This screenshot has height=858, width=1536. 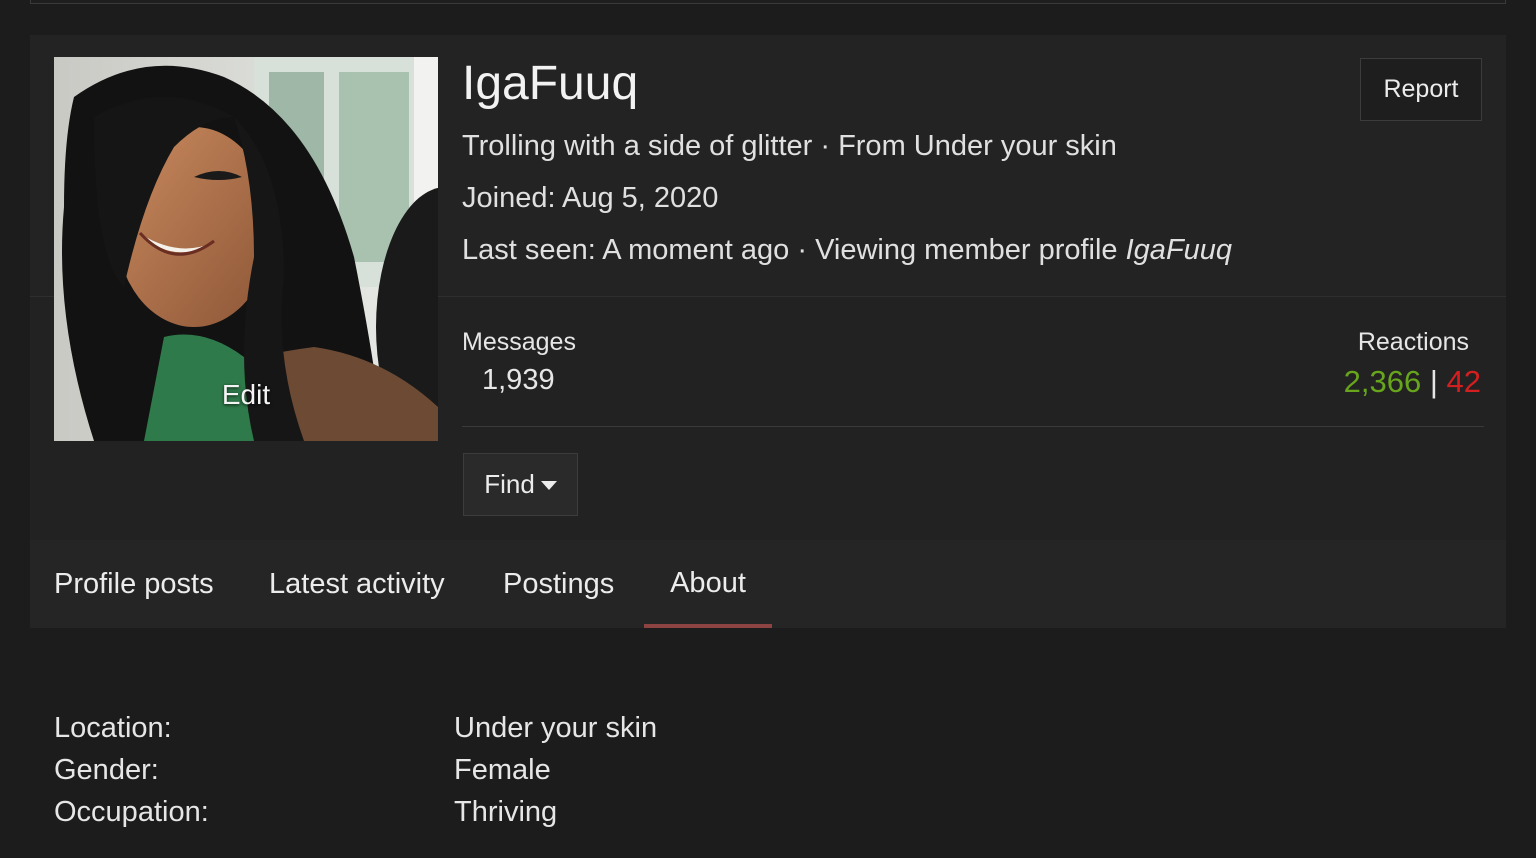 What do you see at coordinates (1463, 381) in the screenshot?
I see `reactions-negative: 42` at bounding box center [1463, 381].